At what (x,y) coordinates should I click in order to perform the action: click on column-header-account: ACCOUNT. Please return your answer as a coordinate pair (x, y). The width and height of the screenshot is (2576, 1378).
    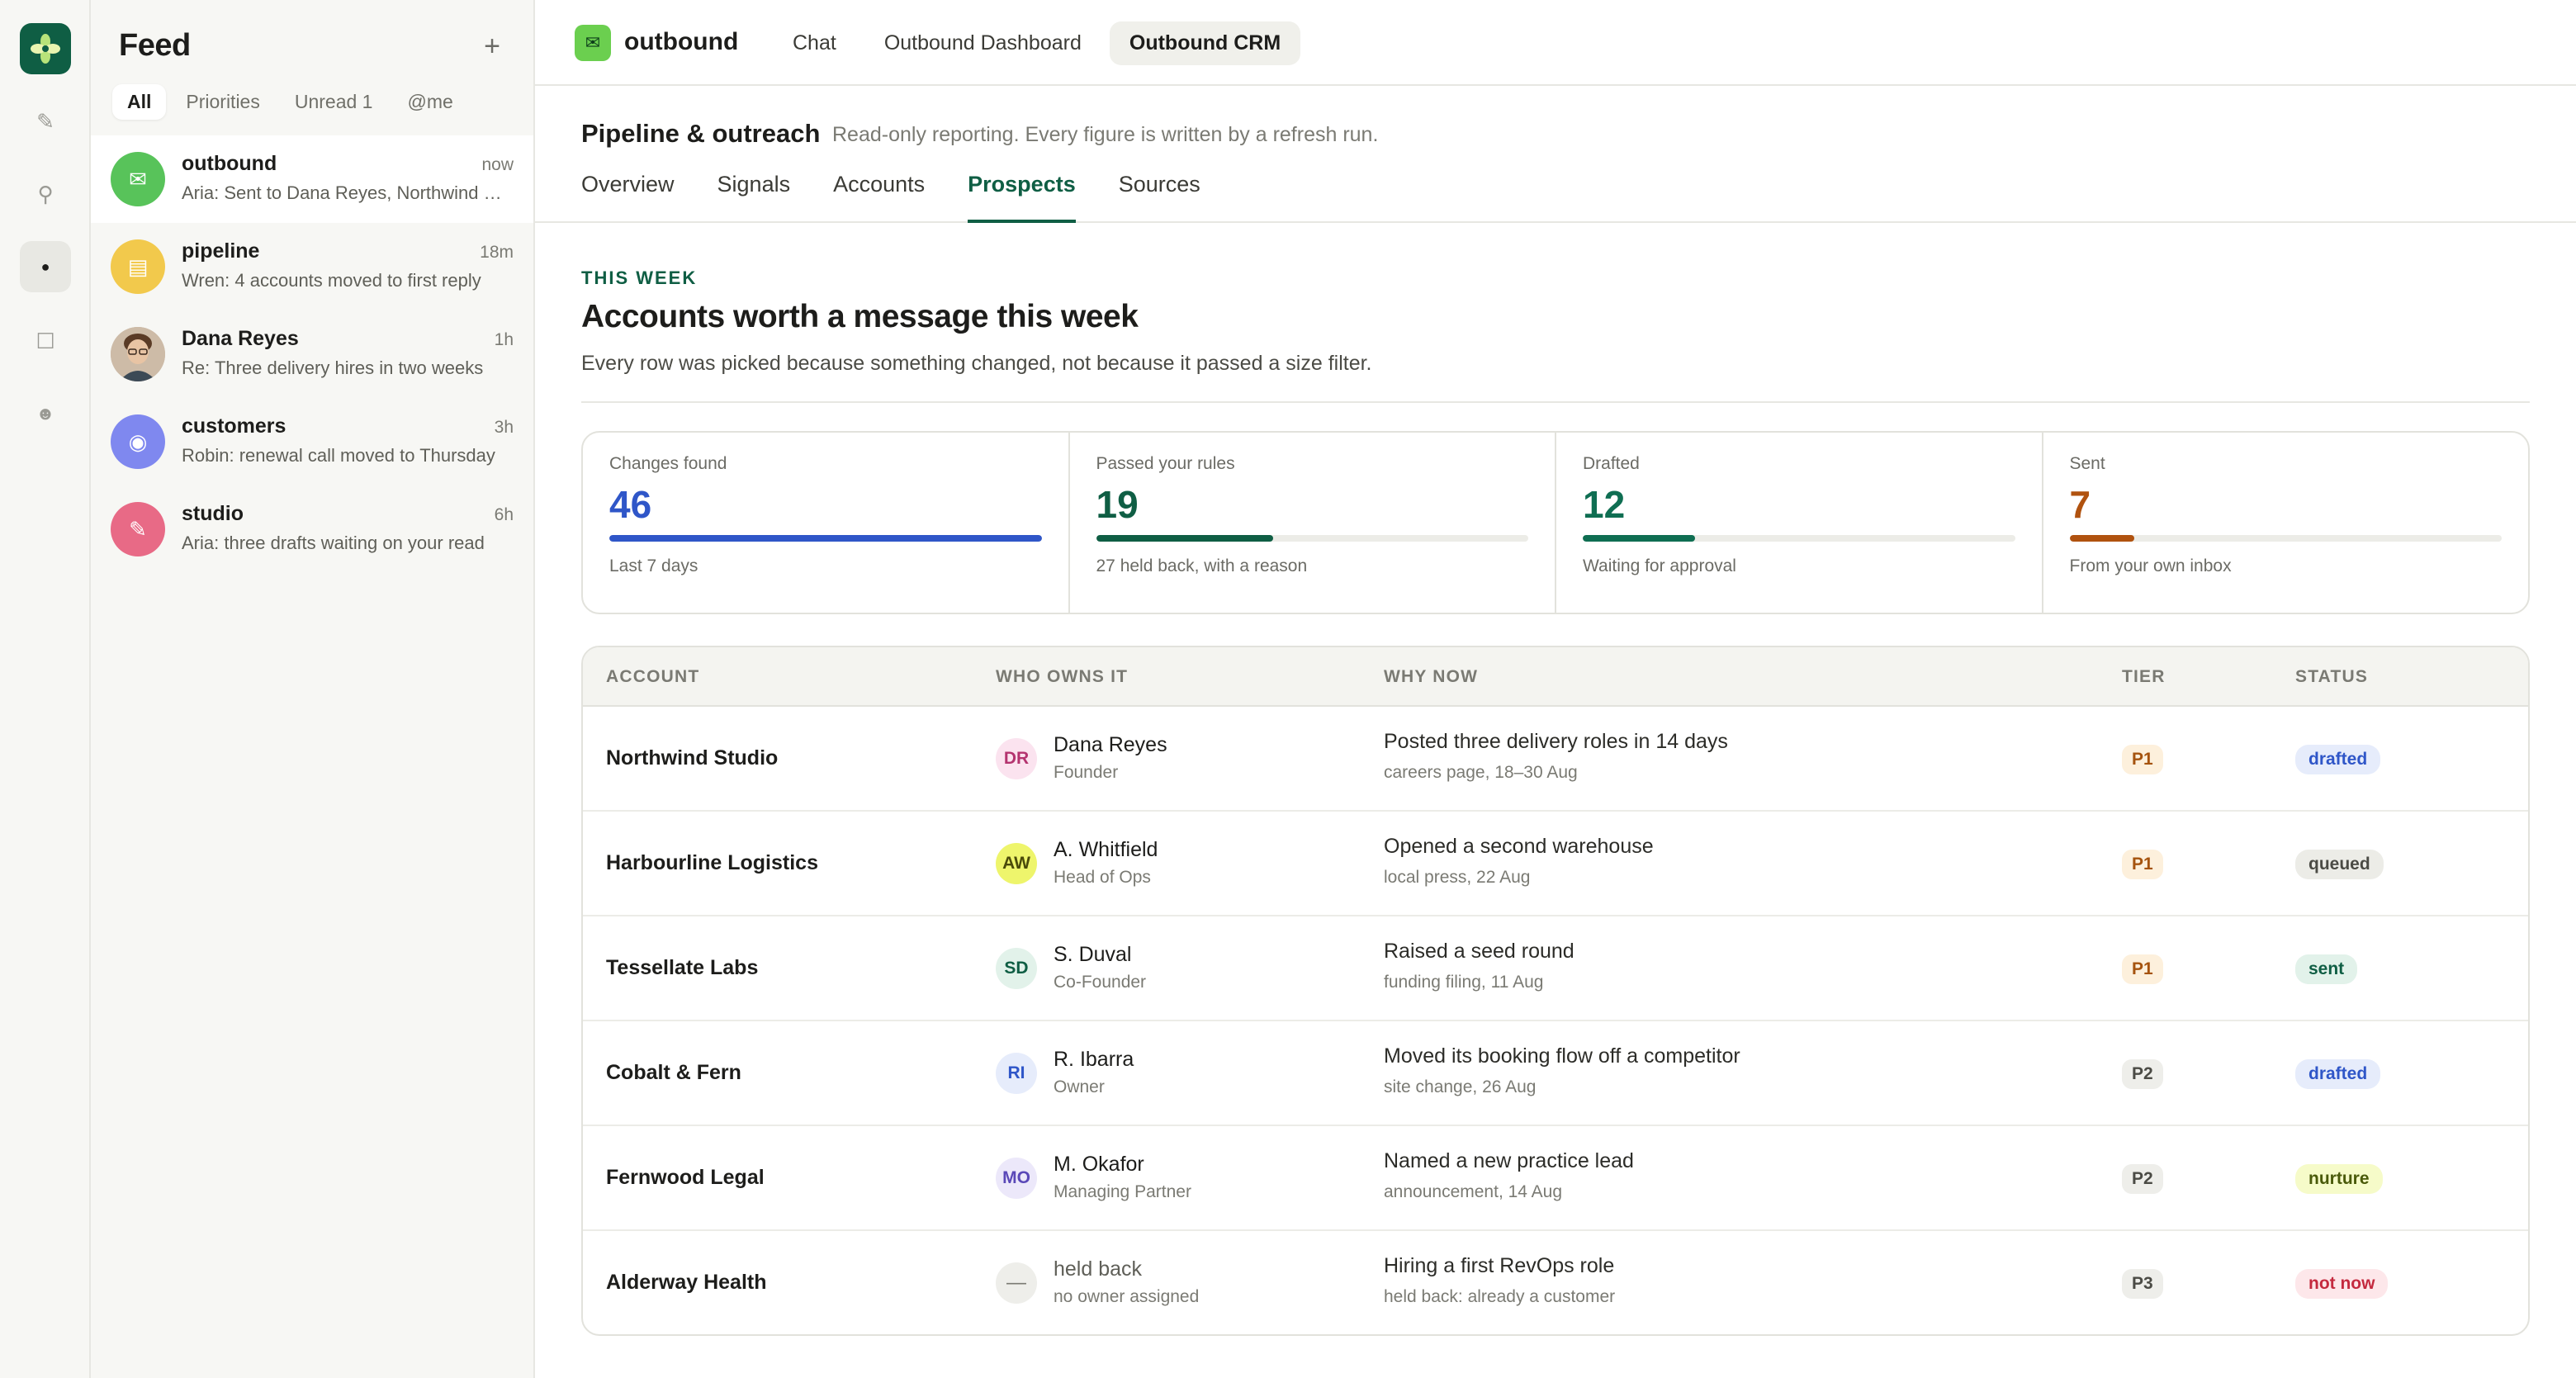
    Looking at the image, I should click on (652, 677).